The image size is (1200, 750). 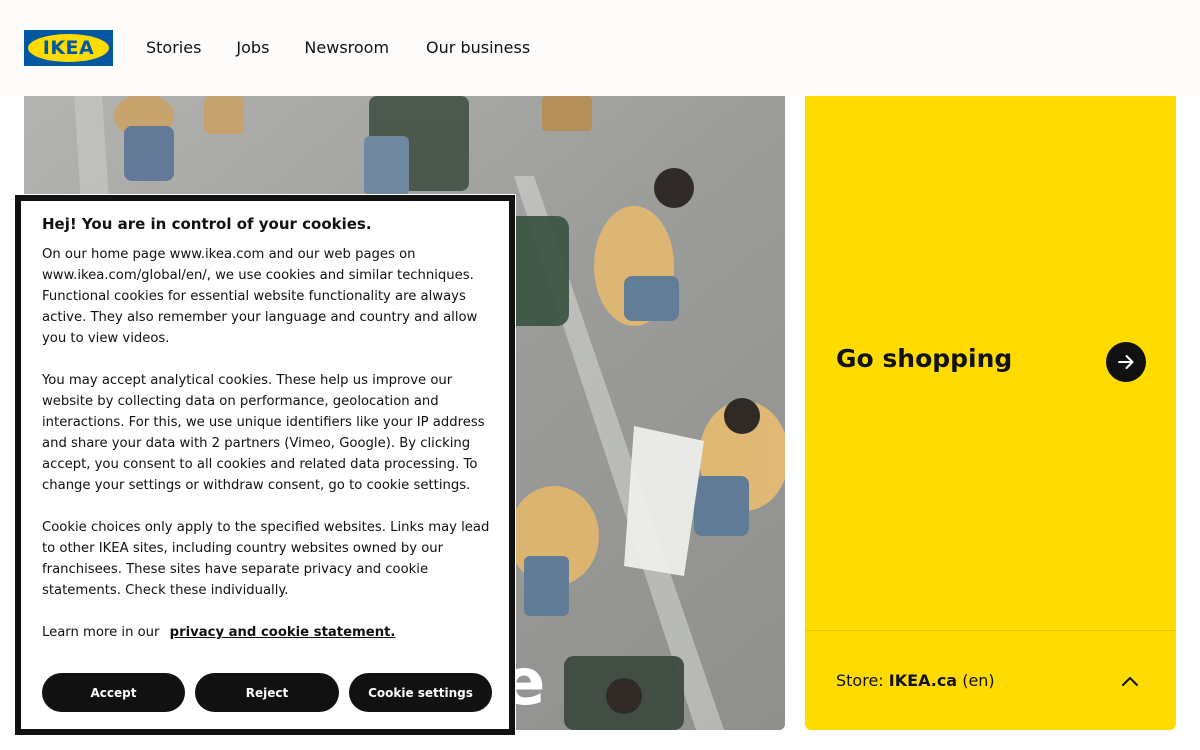 What do you see at coordinates (346, 48) in the screenshot?
I see `nav-newsroom: Newsroom` at bounding box center [346, 48].